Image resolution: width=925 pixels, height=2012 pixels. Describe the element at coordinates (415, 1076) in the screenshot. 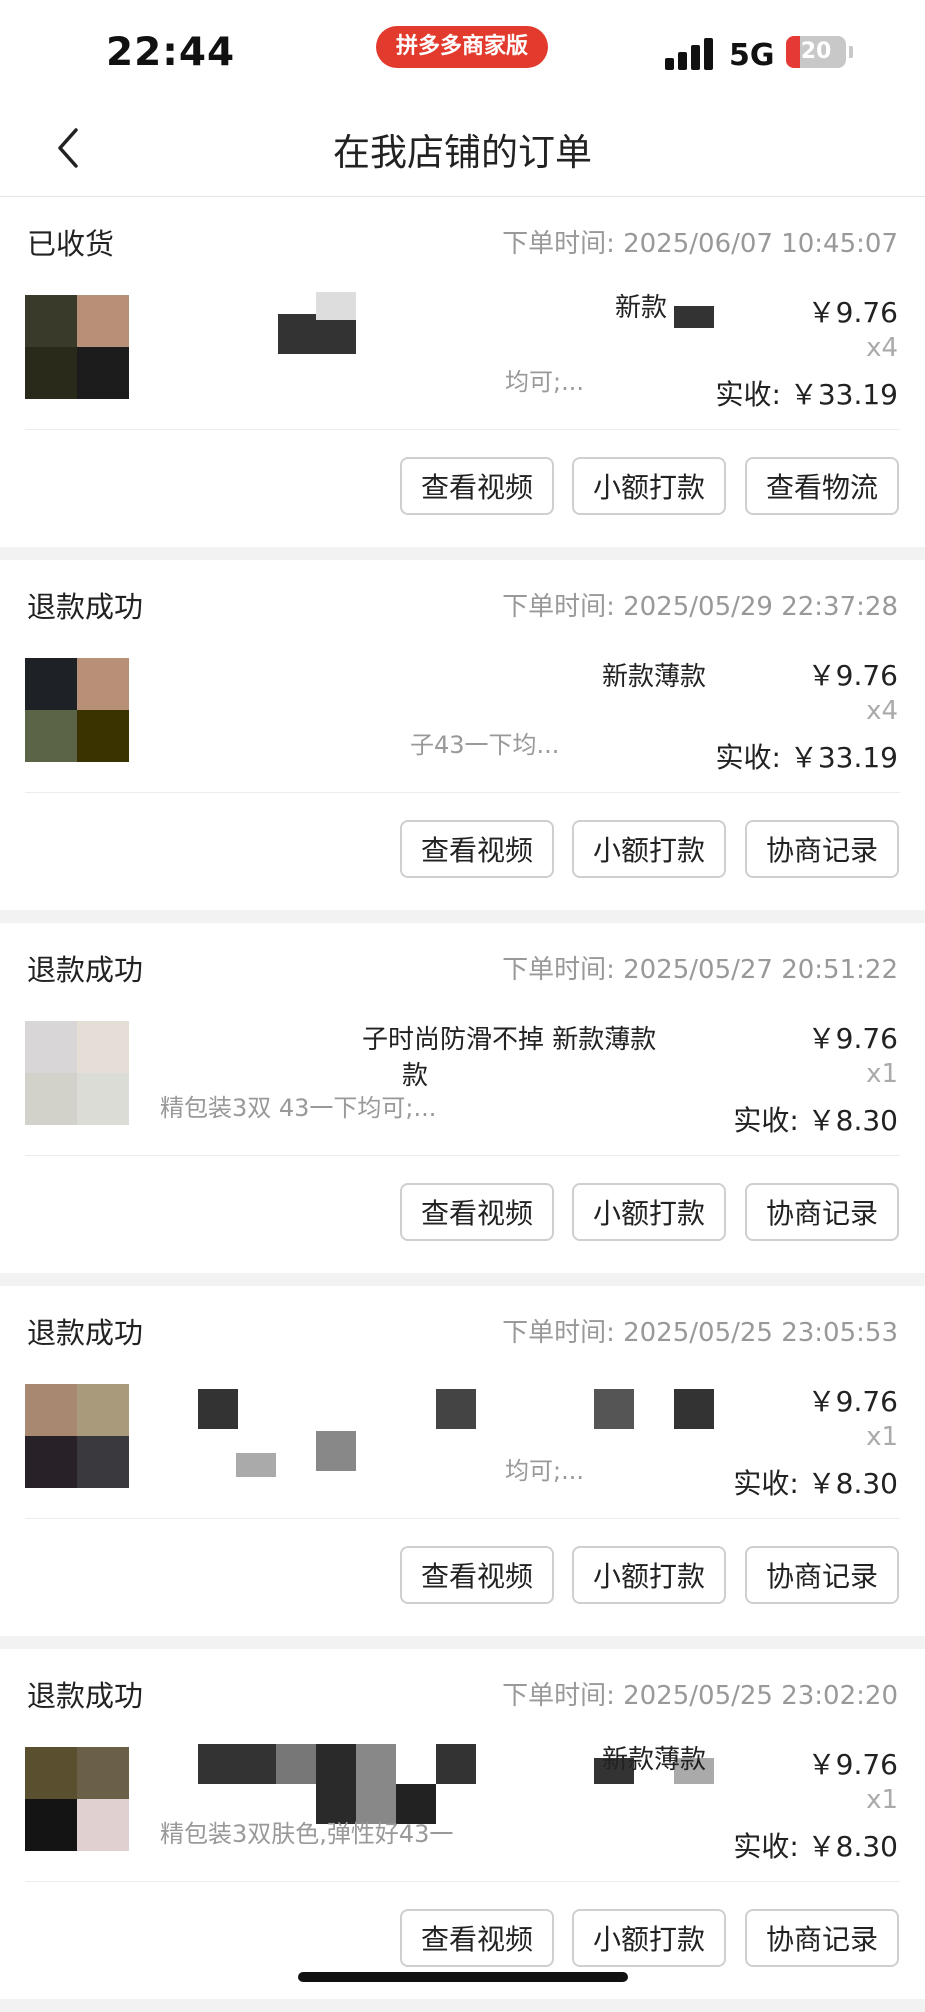

I see `product-title-line2: 款` at that location.